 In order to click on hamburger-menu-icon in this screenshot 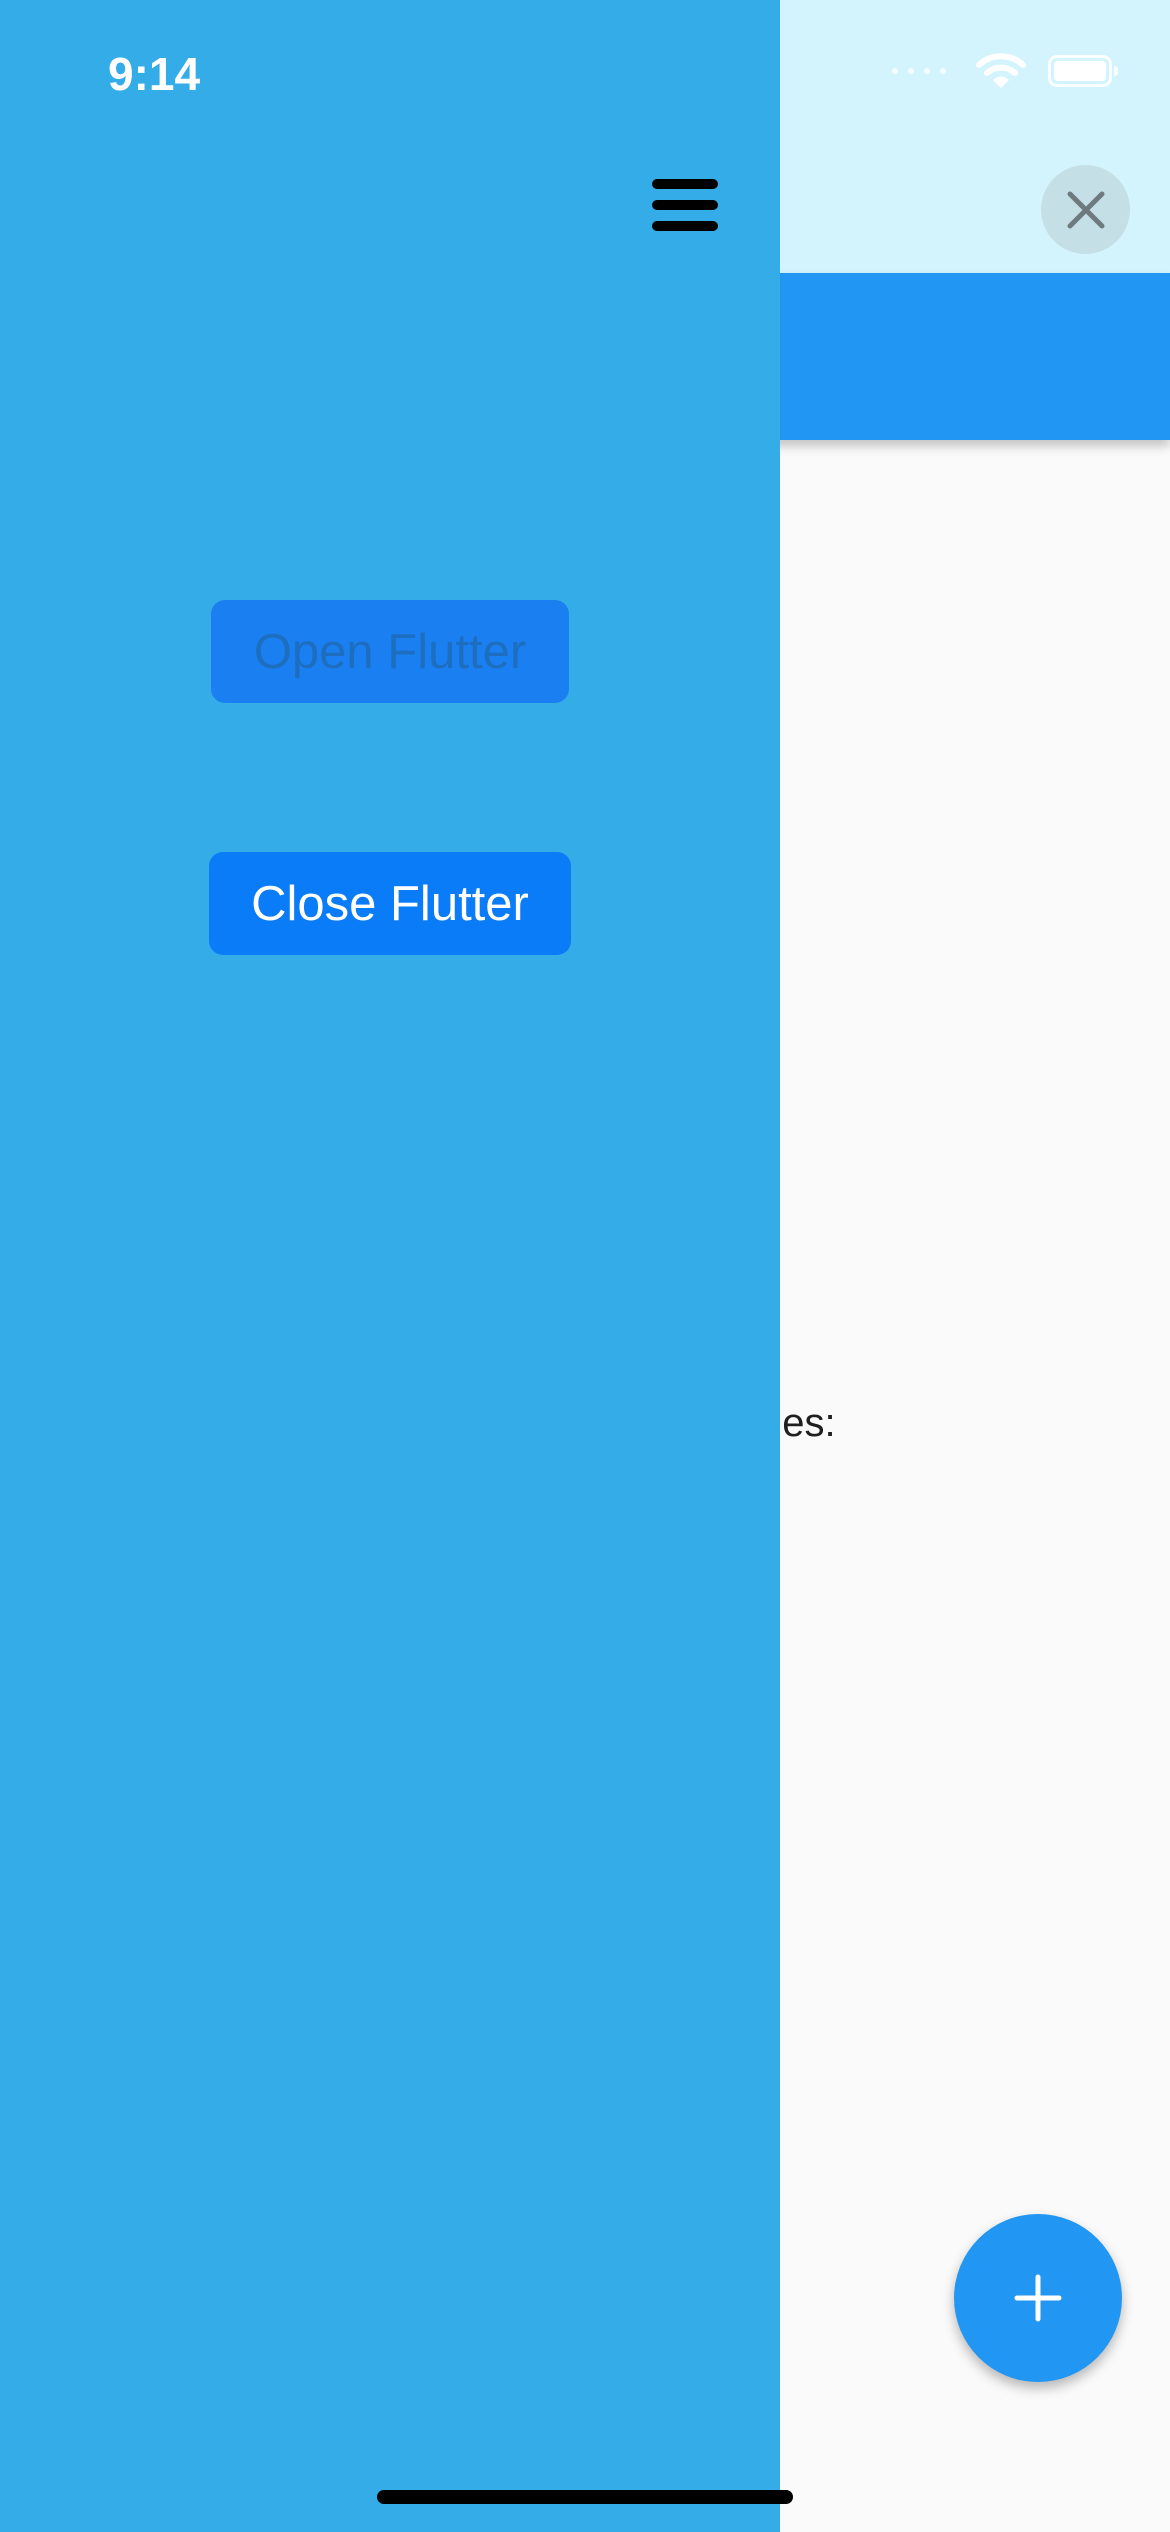, I will do `click(685, 205)`.